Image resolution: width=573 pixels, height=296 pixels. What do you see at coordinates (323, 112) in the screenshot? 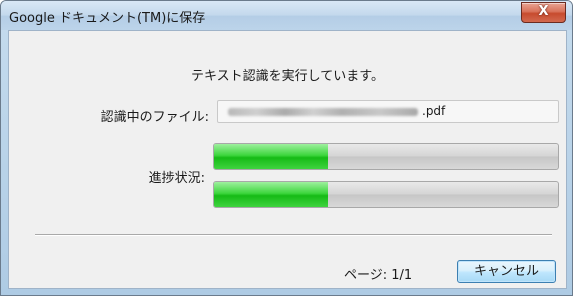
I see `blurred-file-name` at bounding box center [323, 112].